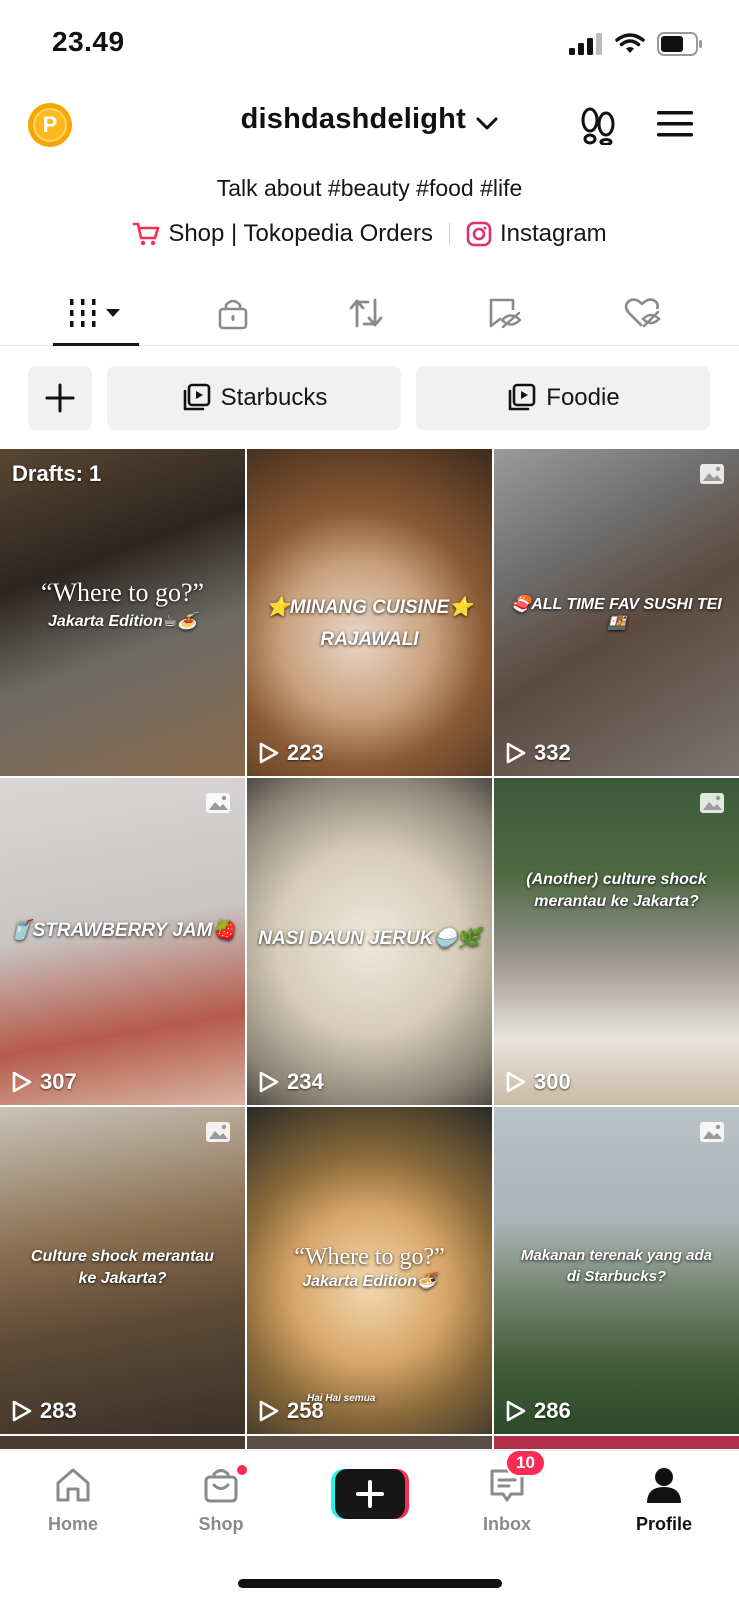 This screenshot has height=1600, width=739. I want to click on playlist-foodie-label: Foodie, so click(583, 397).